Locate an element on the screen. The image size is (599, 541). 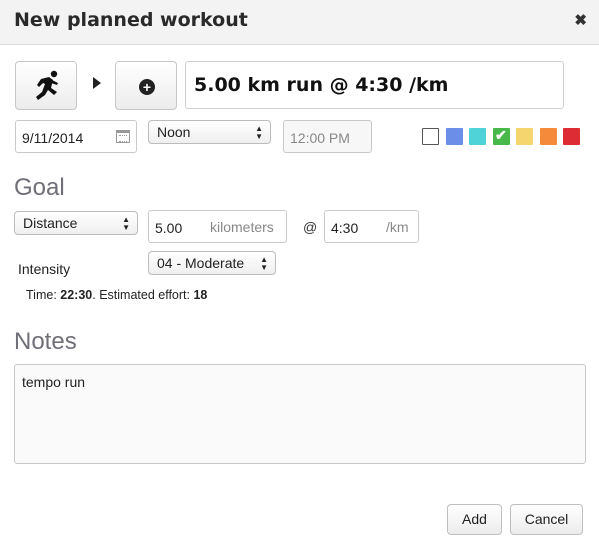
distance-unit: kilometers is located at coordinates (242, 227).